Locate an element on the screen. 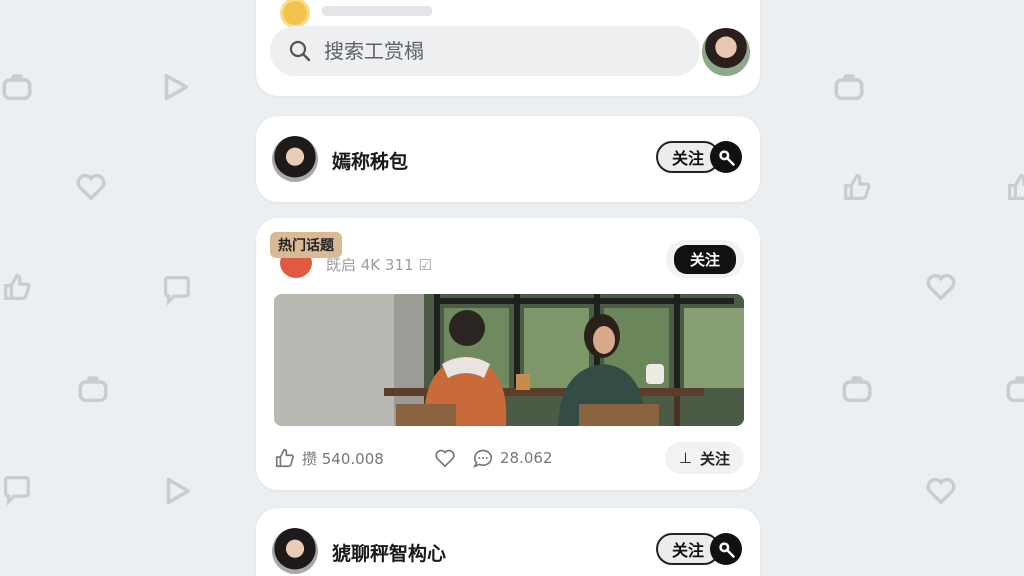  like-button: 攒 540.008 is located at coordinates (354, 458).